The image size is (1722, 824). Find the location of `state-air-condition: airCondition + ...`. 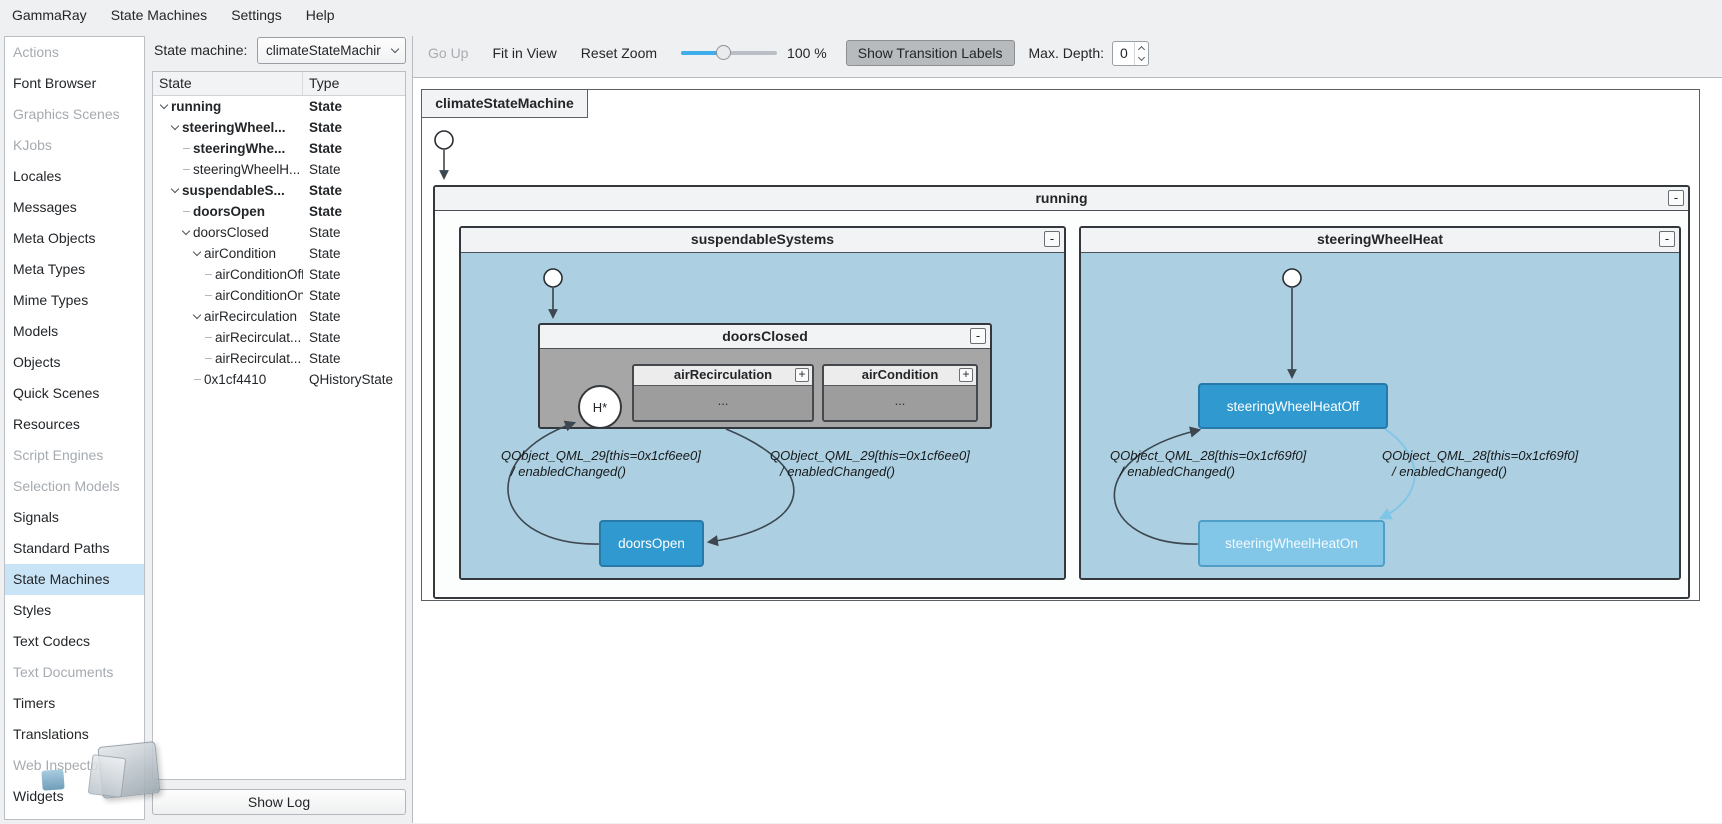

state-air-condition: airCondition + ... is located at coordinates (900, 393).